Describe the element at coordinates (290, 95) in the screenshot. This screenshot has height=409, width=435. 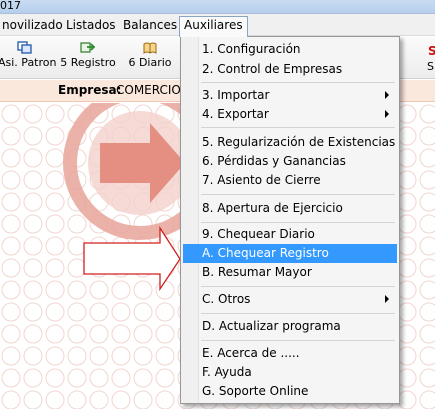
I see `menu-item-importar: 3. Importar` at that location.